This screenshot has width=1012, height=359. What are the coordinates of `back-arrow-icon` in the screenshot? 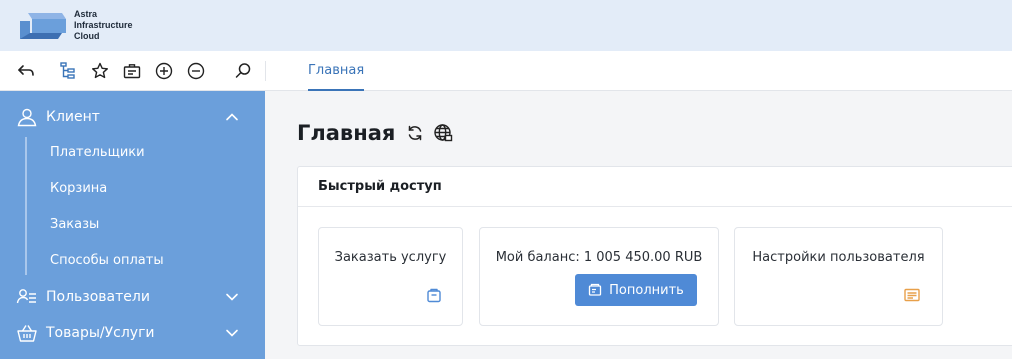 It's located at (26, 71).